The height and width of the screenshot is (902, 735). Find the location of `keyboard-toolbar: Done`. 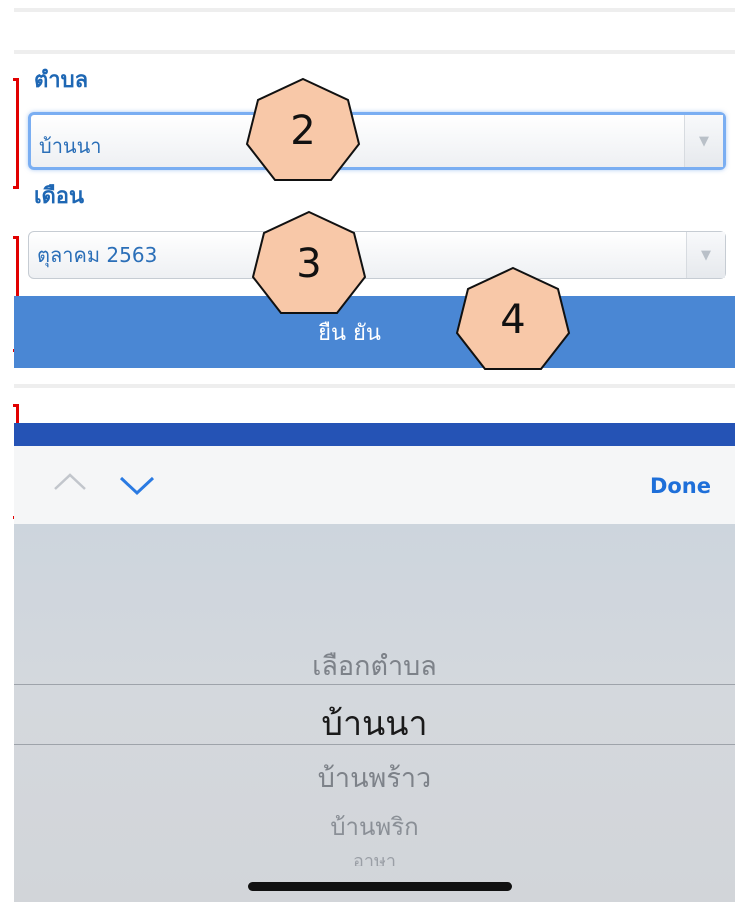

keyboard-toolbar: Done is located at coordinates (374, 485).